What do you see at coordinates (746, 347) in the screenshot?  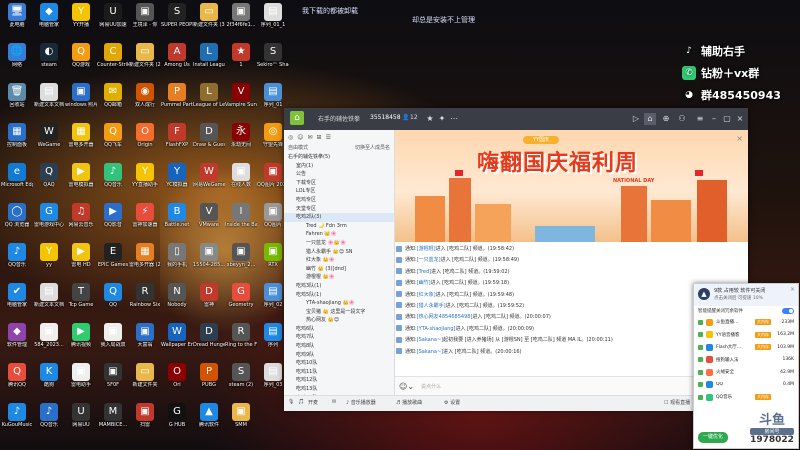 I see `popup-app-row: Flash大厅... 大内存 103.9M` at bounding box center [746, 347].